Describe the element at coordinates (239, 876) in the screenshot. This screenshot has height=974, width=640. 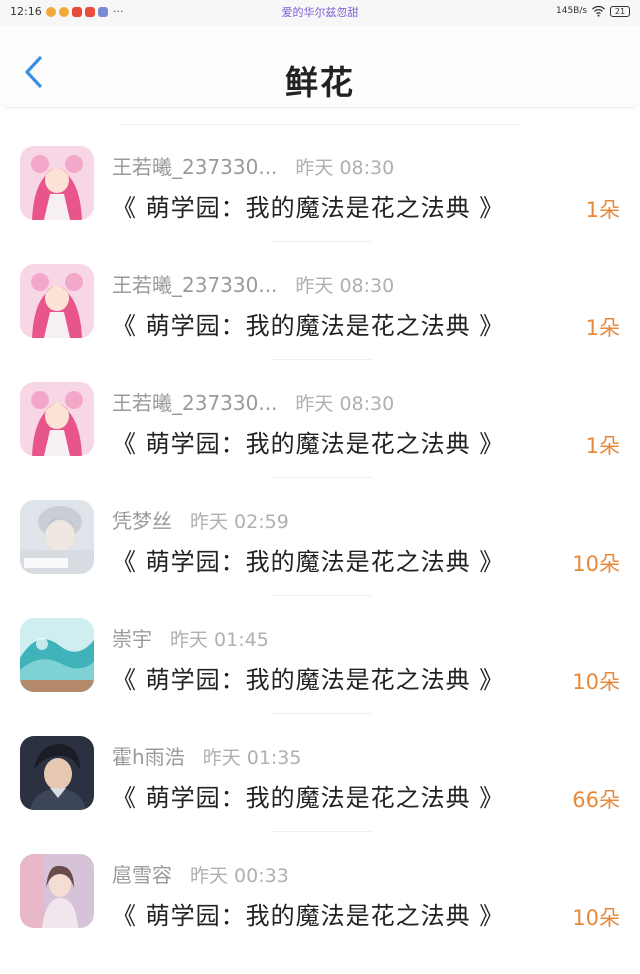
I see `timestamp: 昨天 00:33` at that location.